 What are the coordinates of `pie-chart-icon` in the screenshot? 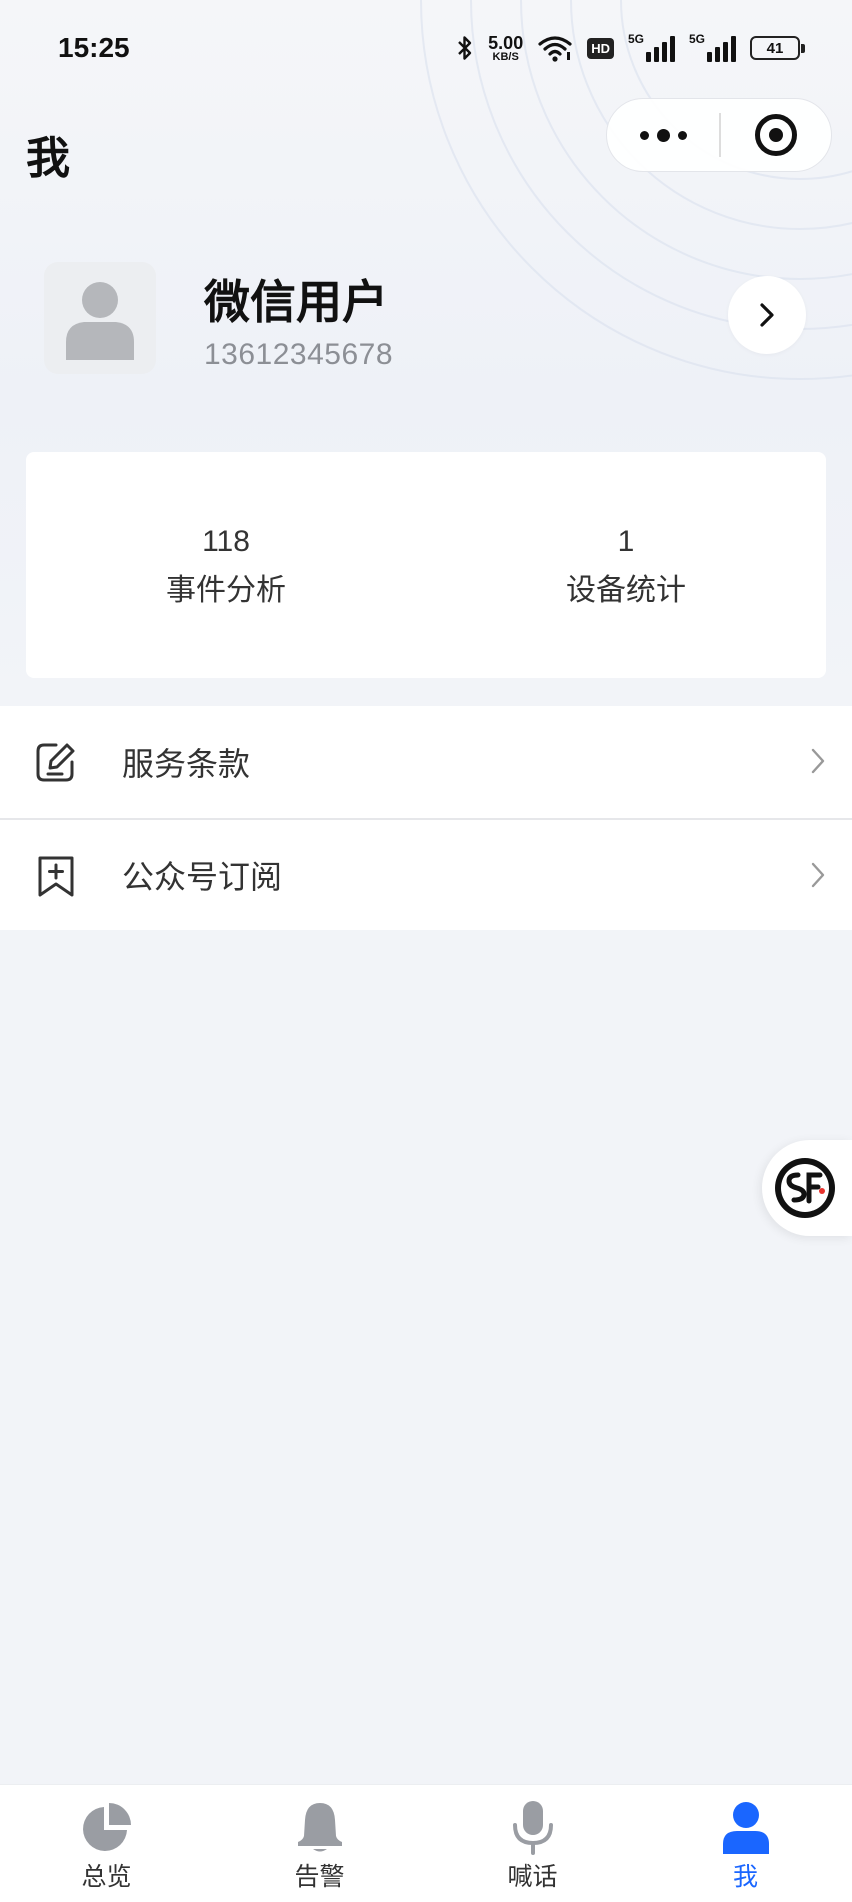 It's located at (107, 1827).